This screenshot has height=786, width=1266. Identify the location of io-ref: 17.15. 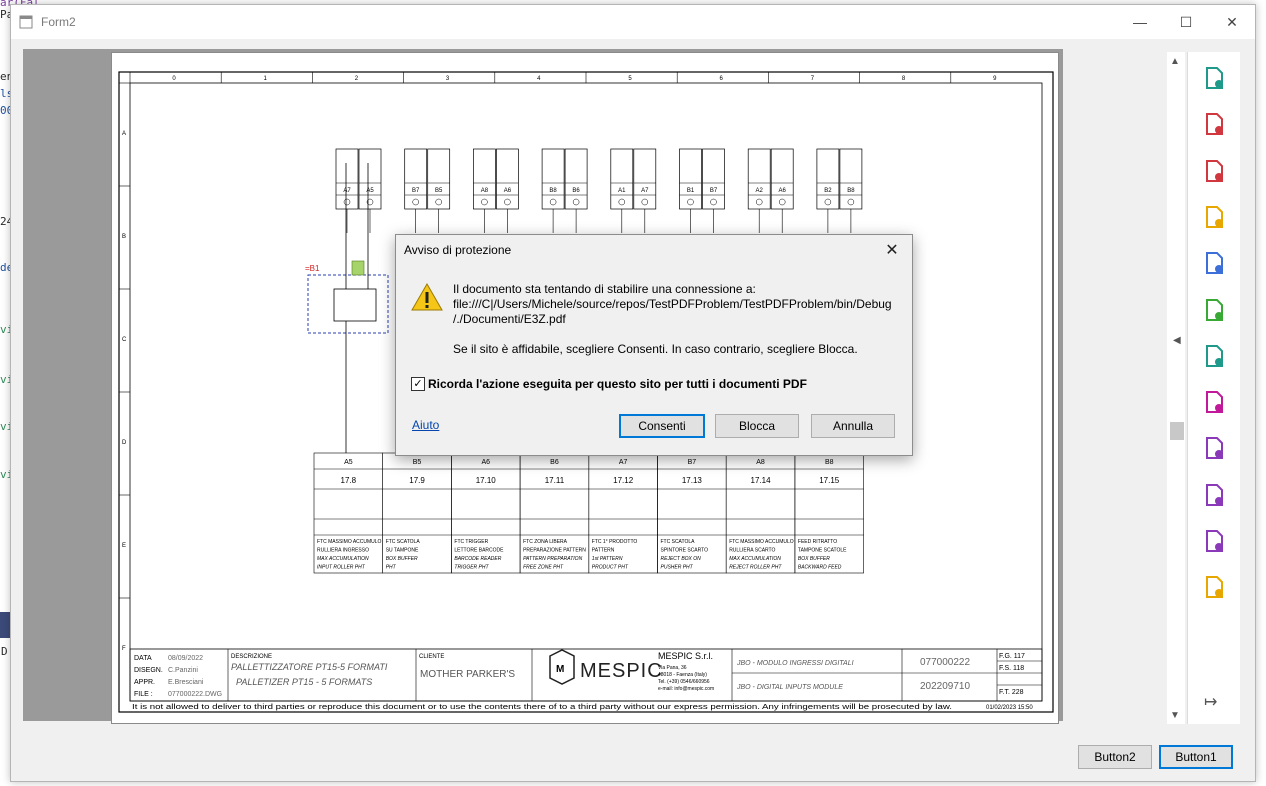
(829, 480).